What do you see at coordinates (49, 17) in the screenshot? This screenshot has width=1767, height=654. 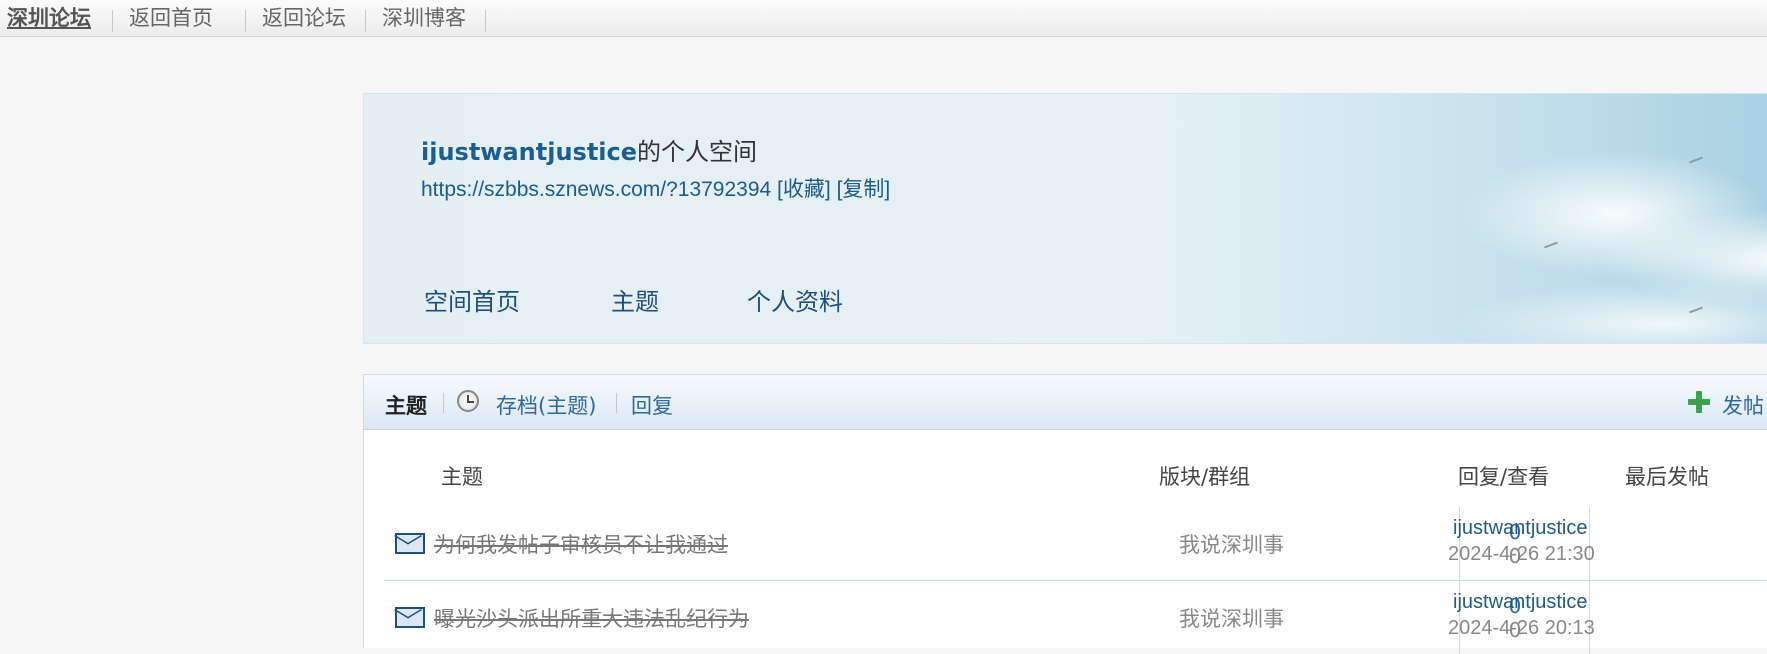 I see `nav-link-shenzhen-forum: 深圳论坛` at bounding box center [49, 17].